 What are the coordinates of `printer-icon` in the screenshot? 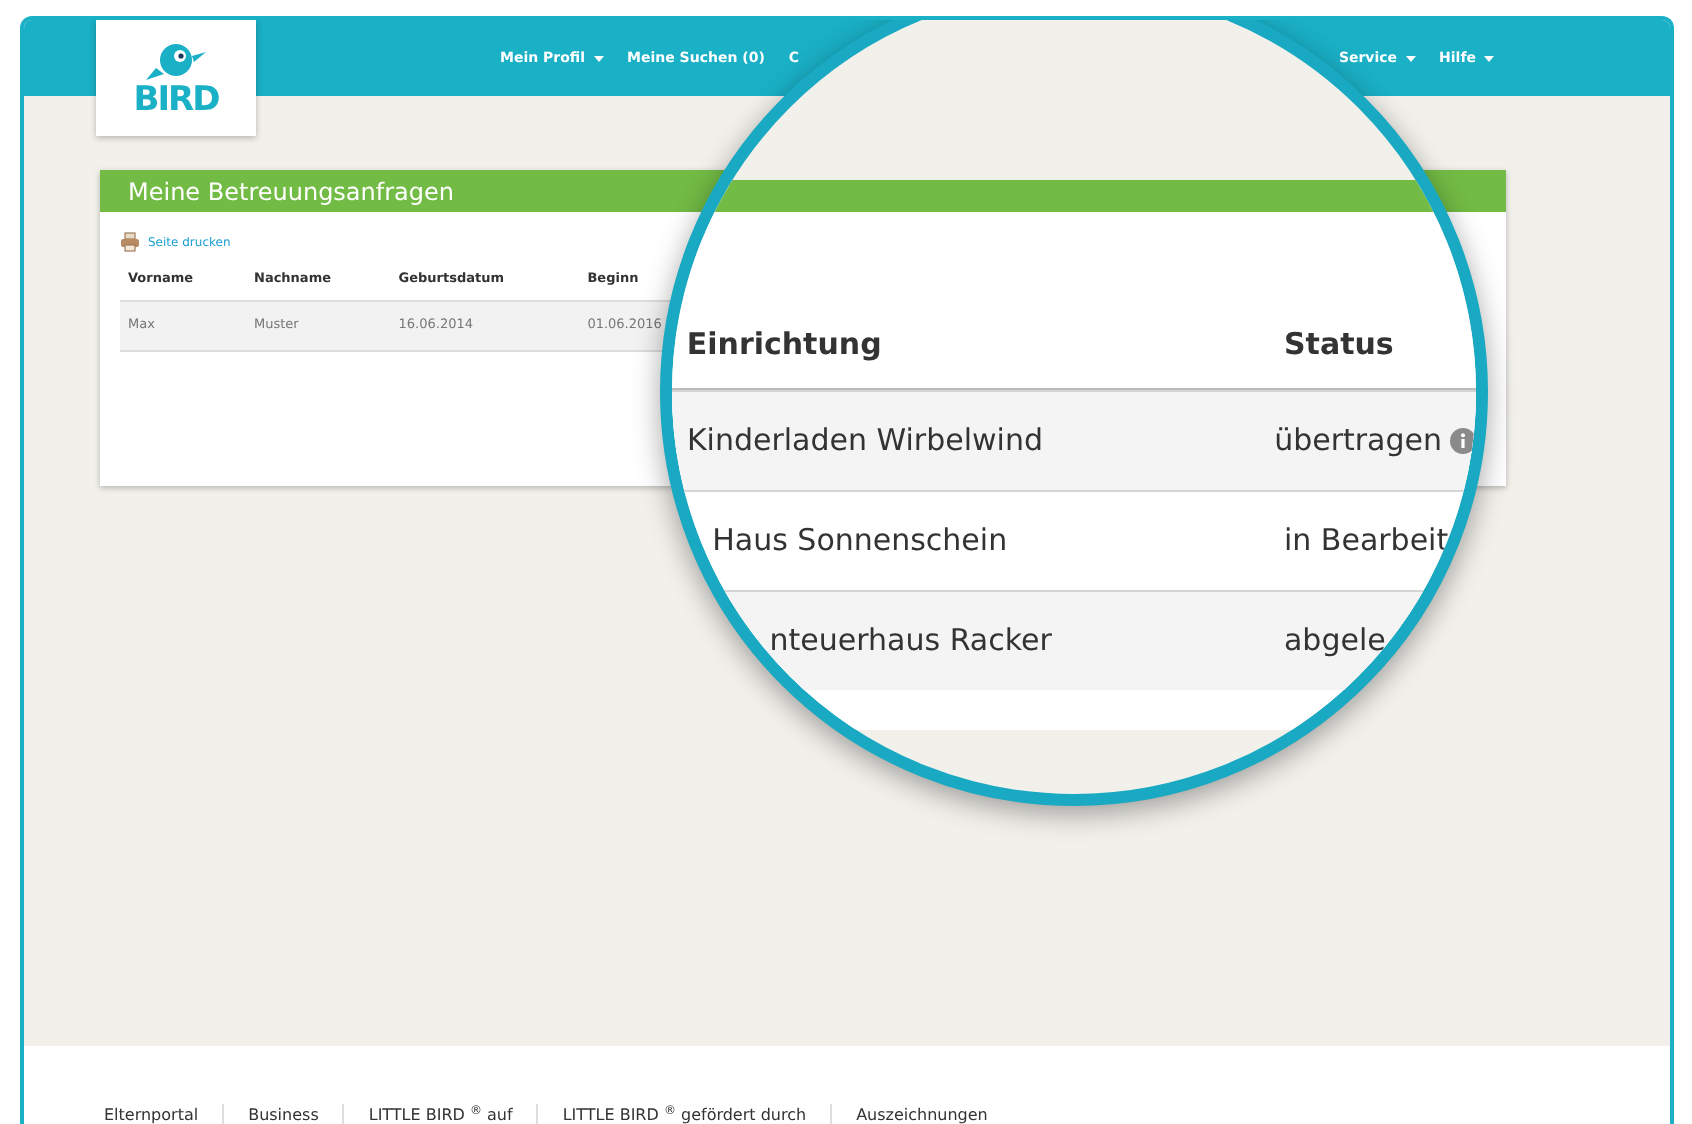 It's located at (130, 242).